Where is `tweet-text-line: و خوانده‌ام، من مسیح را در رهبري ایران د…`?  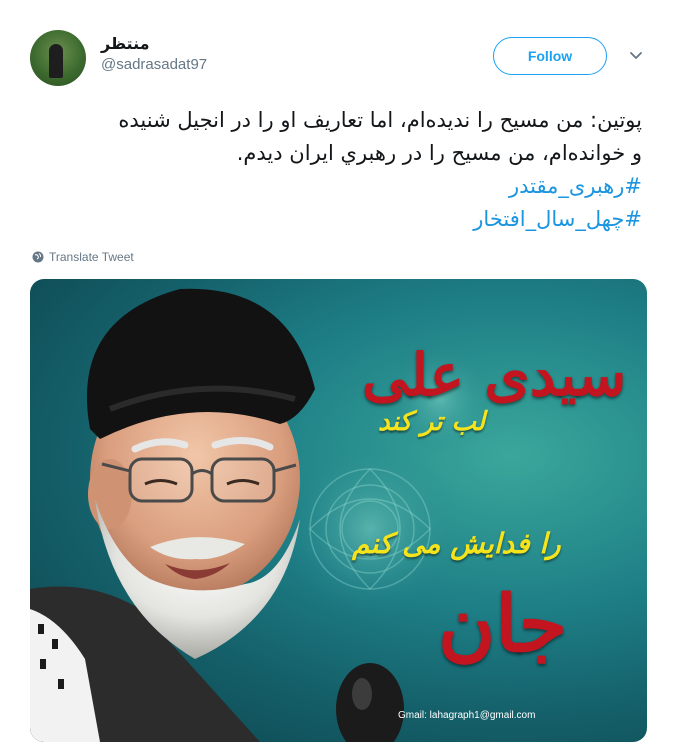 tweet-text-line: و خوانده‌ام، من مسیح را در رهبري ایران د… is located at coordinates (439, 153).